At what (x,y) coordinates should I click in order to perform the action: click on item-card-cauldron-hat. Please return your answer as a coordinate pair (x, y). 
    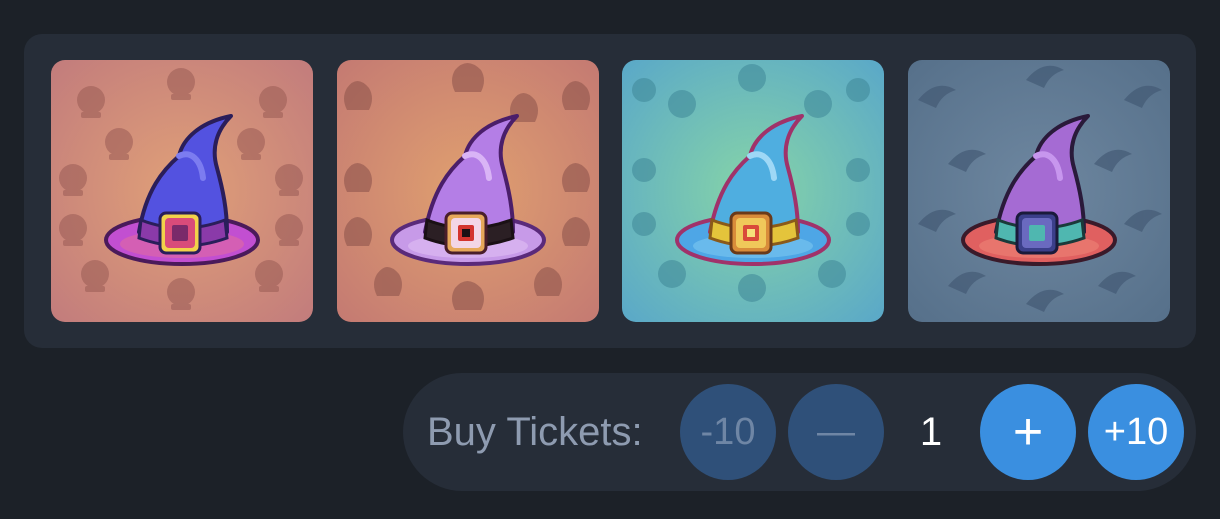
    Looking at the image, I should click on (468, 191).